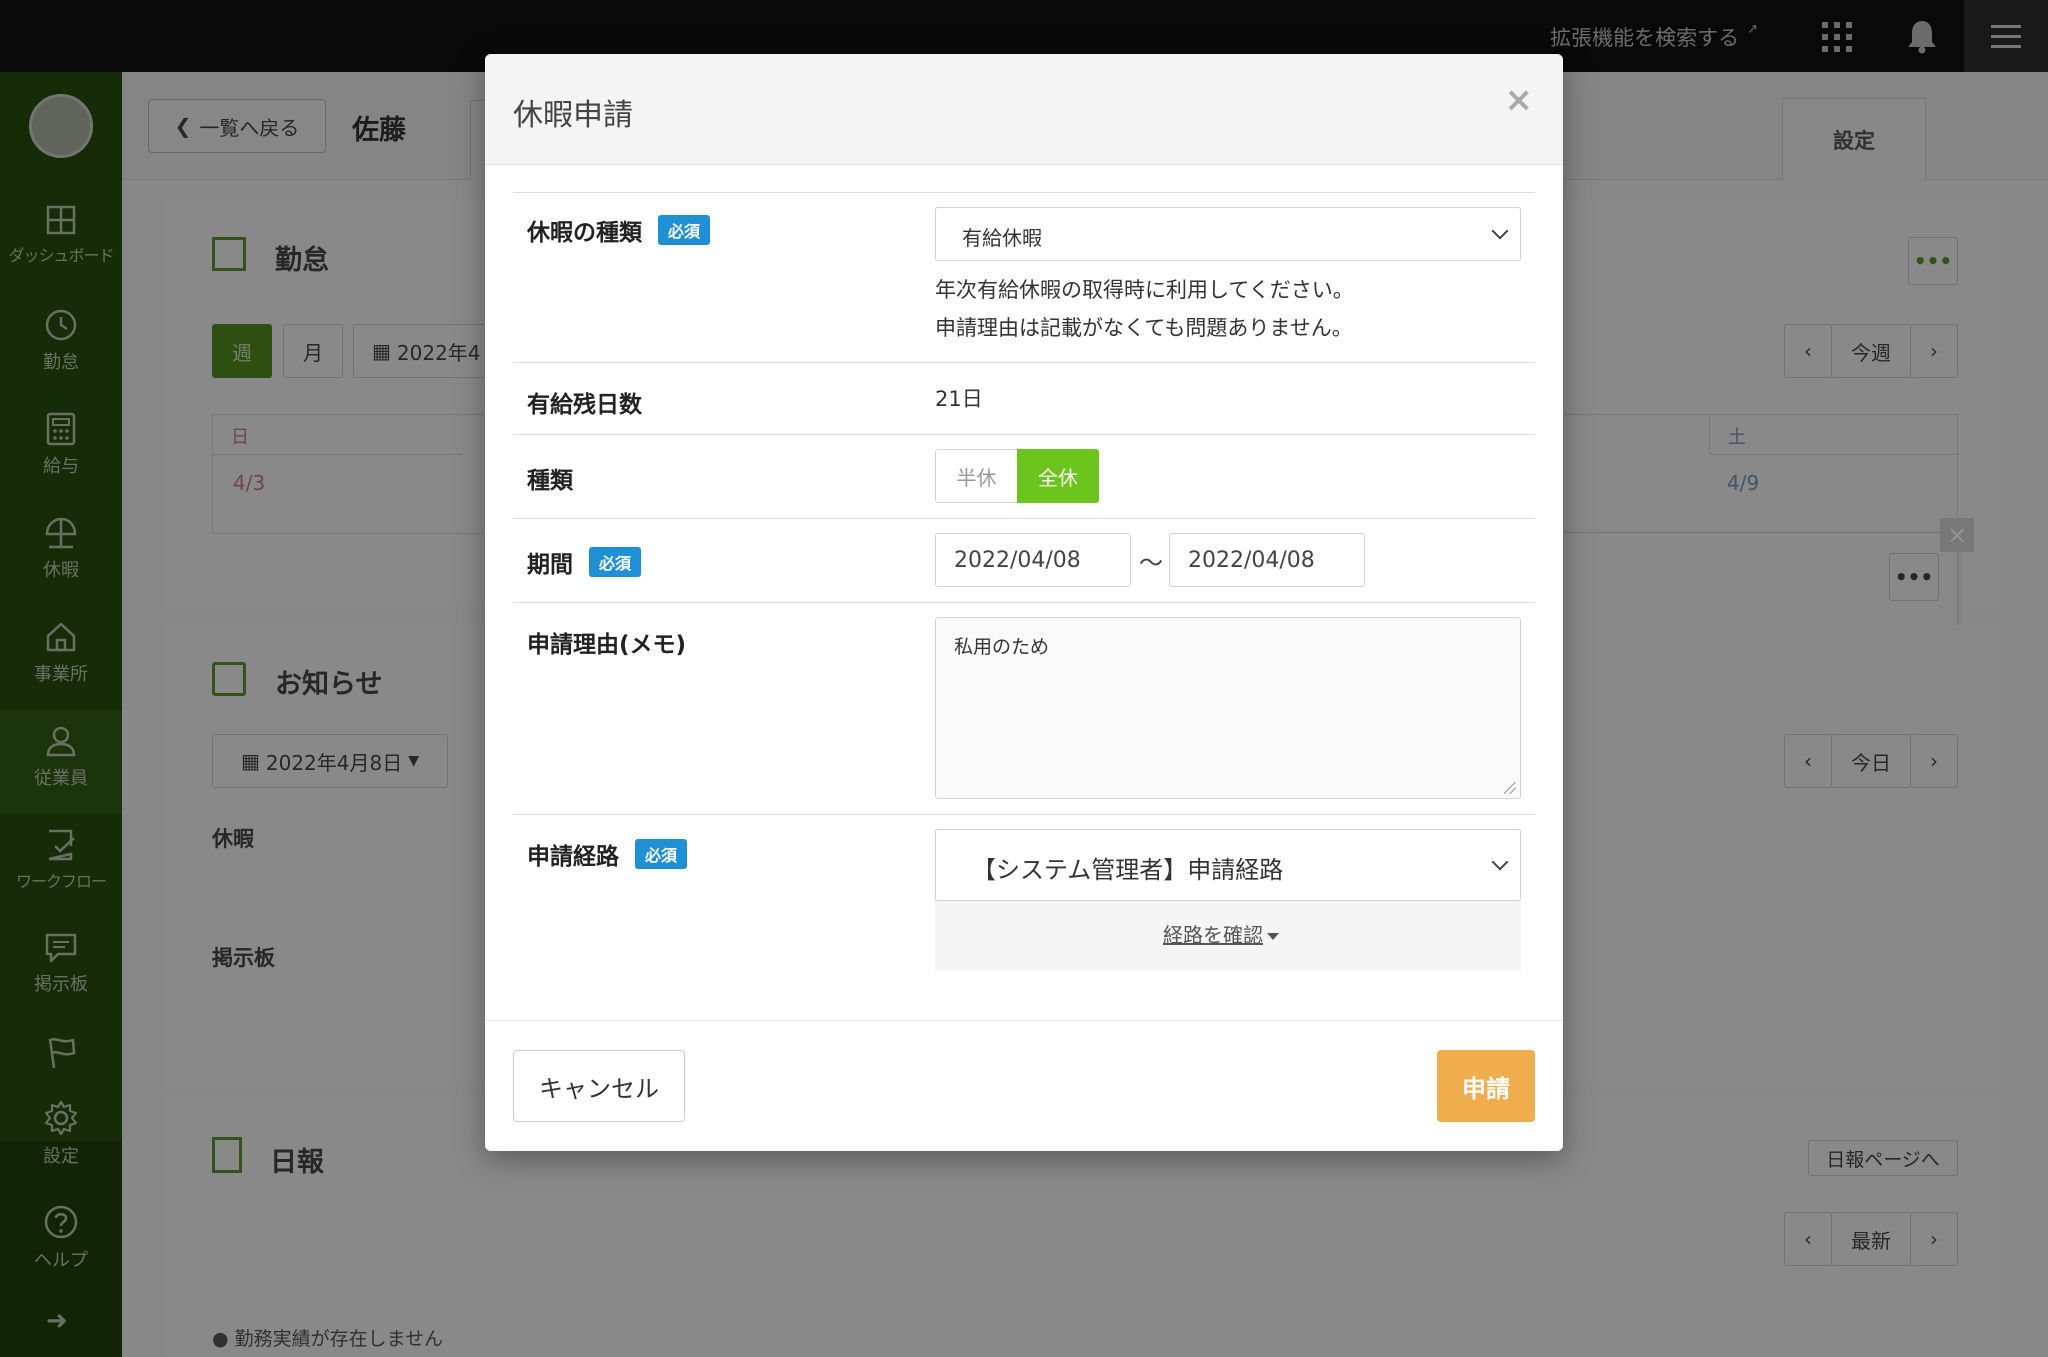  What do you see at coordinates (976, 476) in the screenshot?
I see `kind-half-option: 半休` at bounding box center [976, 476].